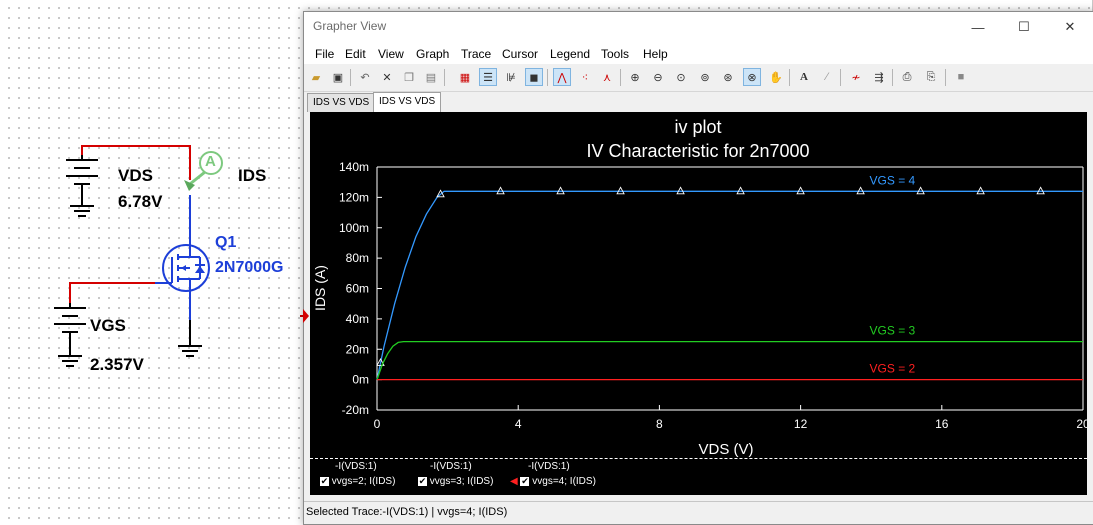  Describe the element at coordinates (407, 102) in the screenshot. I see `tab-ids-vs-vds-2: IDS VS VDS` at that location.